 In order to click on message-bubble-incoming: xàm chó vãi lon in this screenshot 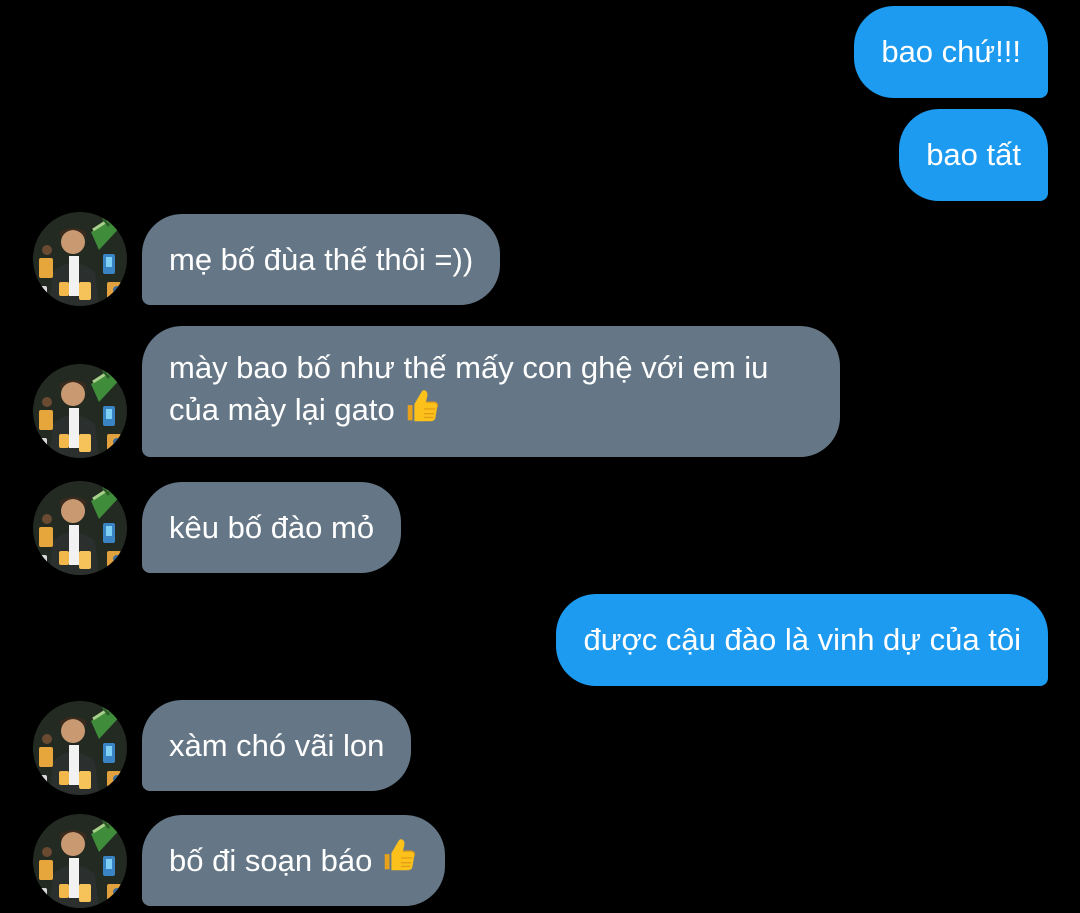, I will do `click(277, 745)`.